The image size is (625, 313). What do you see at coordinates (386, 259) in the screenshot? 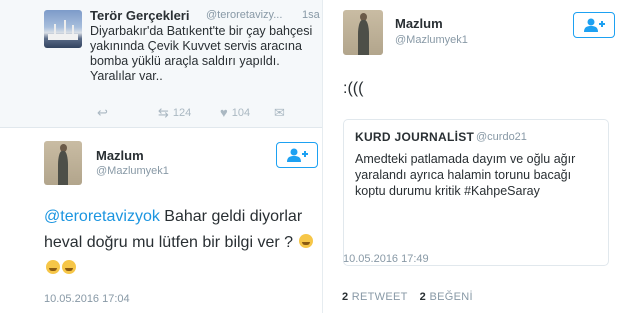
I see `tweet-date: 10.05.2016 17:49` at bounding box center [386, 259].